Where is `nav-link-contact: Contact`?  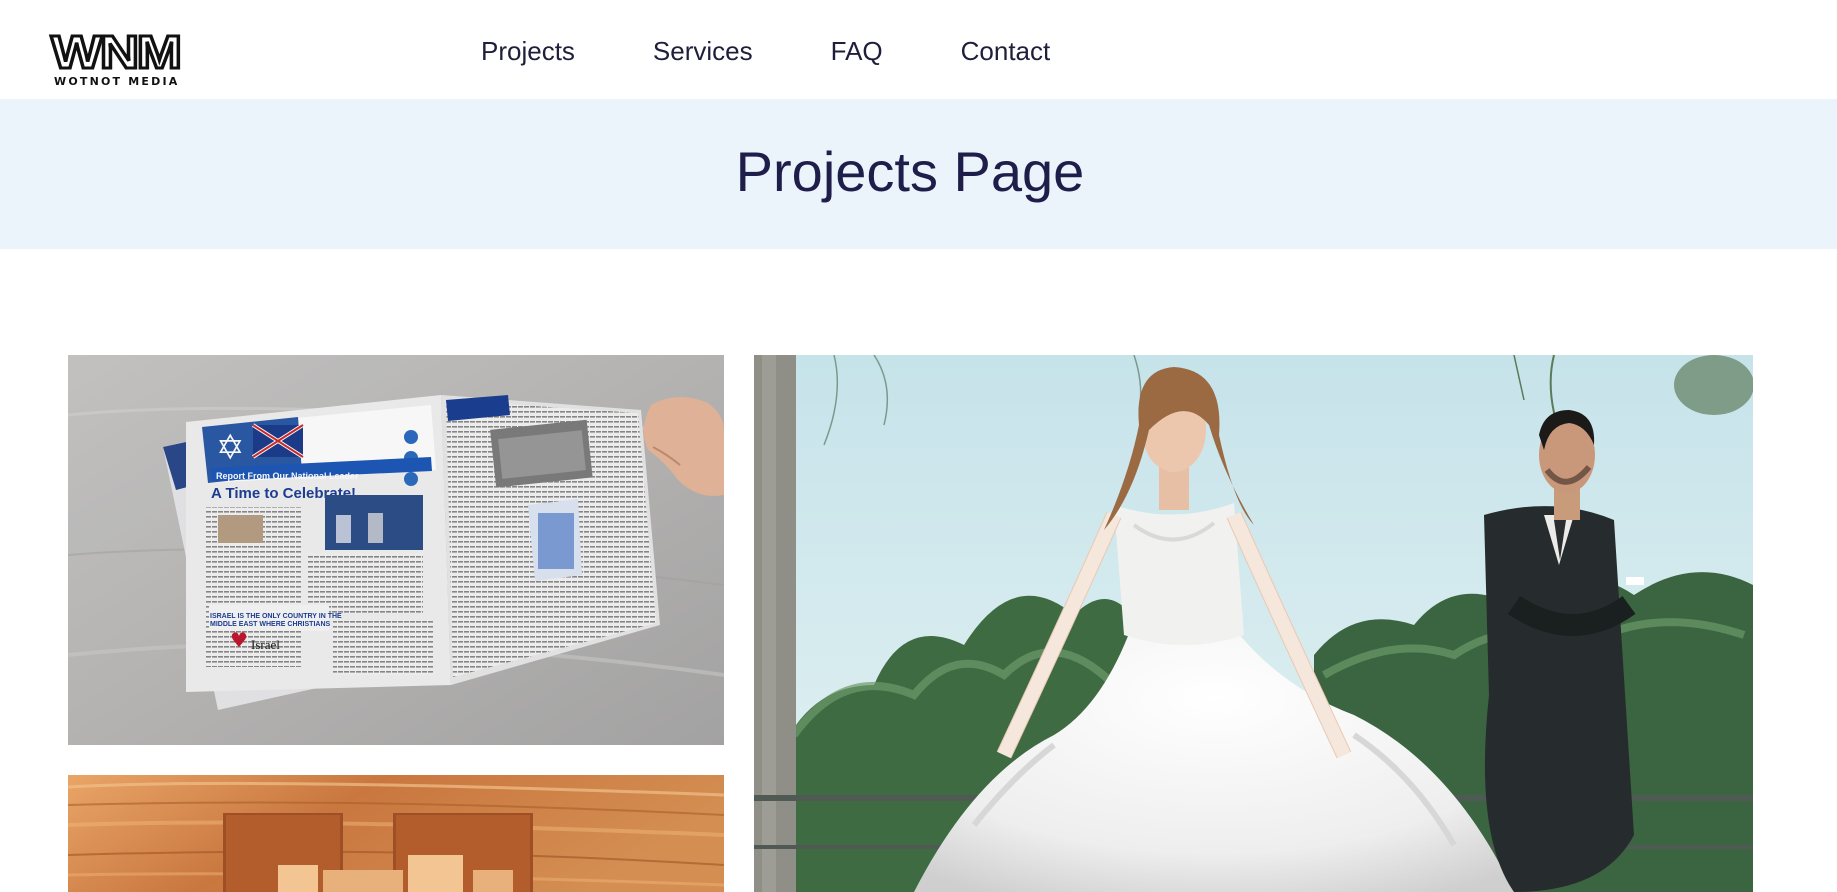 nav-link-contact: Contact is located at coordinates (1006, 51).